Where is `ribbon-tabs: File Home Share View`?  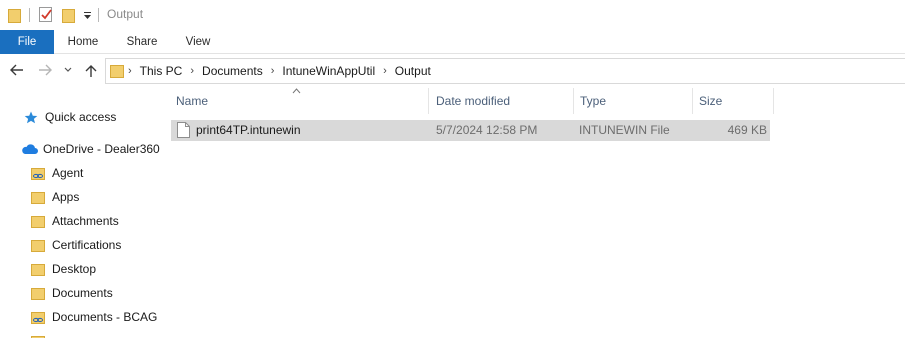
ribbon-tabs: File Home Share View is located at coordinates (452, 42).